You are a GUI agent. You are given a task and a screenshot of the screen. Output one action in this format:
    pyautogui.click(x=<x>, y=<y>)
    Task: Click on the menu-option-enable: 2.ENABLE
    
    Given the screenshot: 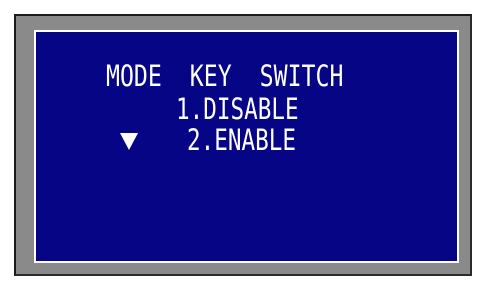 What is the action you would take?
    pyautogui.click(x=241, y=140)
    